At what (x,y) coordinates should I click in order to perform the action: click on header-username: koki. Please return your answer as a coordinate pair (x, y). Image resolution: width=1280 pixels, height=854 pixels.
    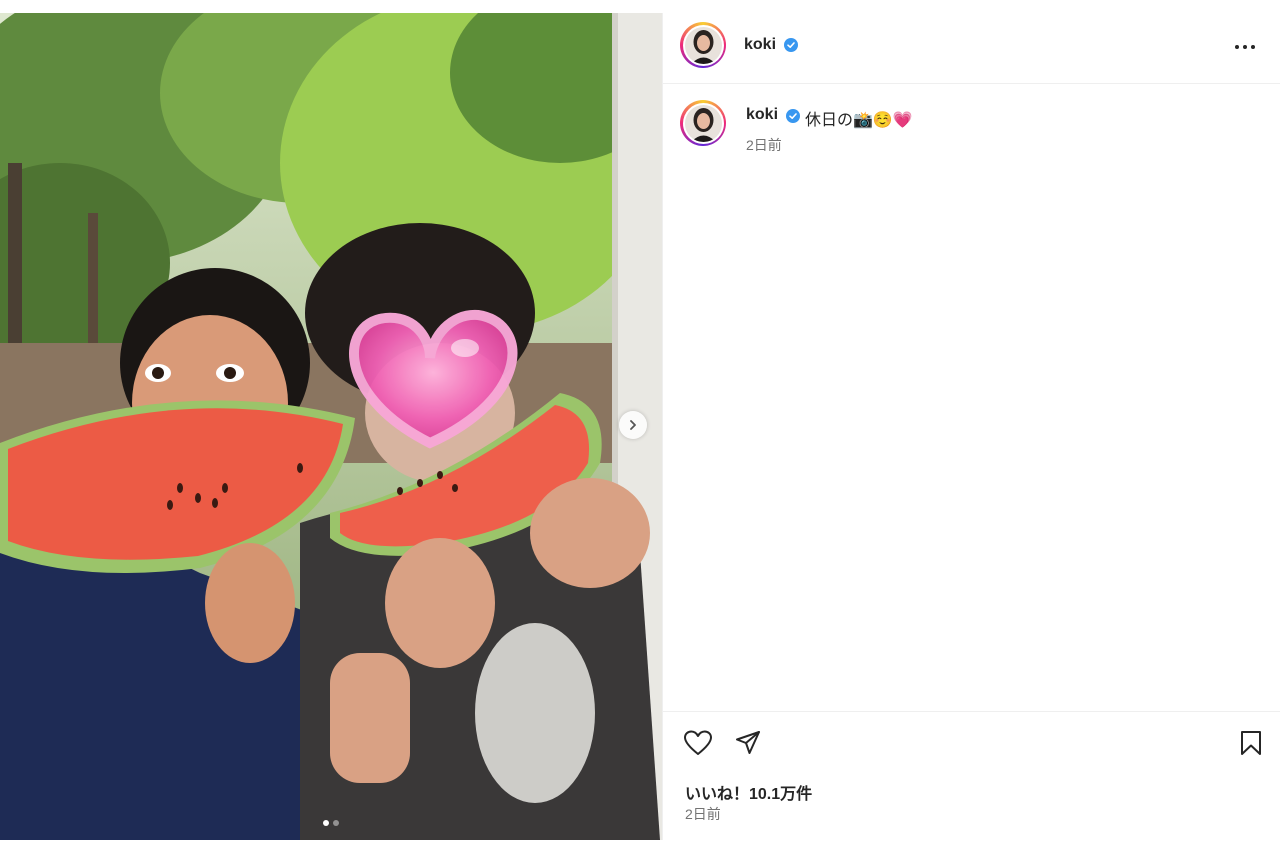
    Looking at the image, I should click on (760, 45).